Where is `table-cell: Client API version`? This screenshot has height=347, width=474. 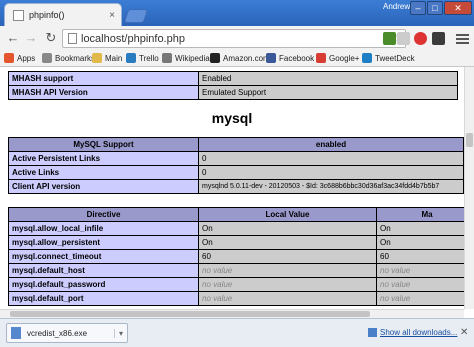 table-cell: Client API version is located at coordinates (103, 186).